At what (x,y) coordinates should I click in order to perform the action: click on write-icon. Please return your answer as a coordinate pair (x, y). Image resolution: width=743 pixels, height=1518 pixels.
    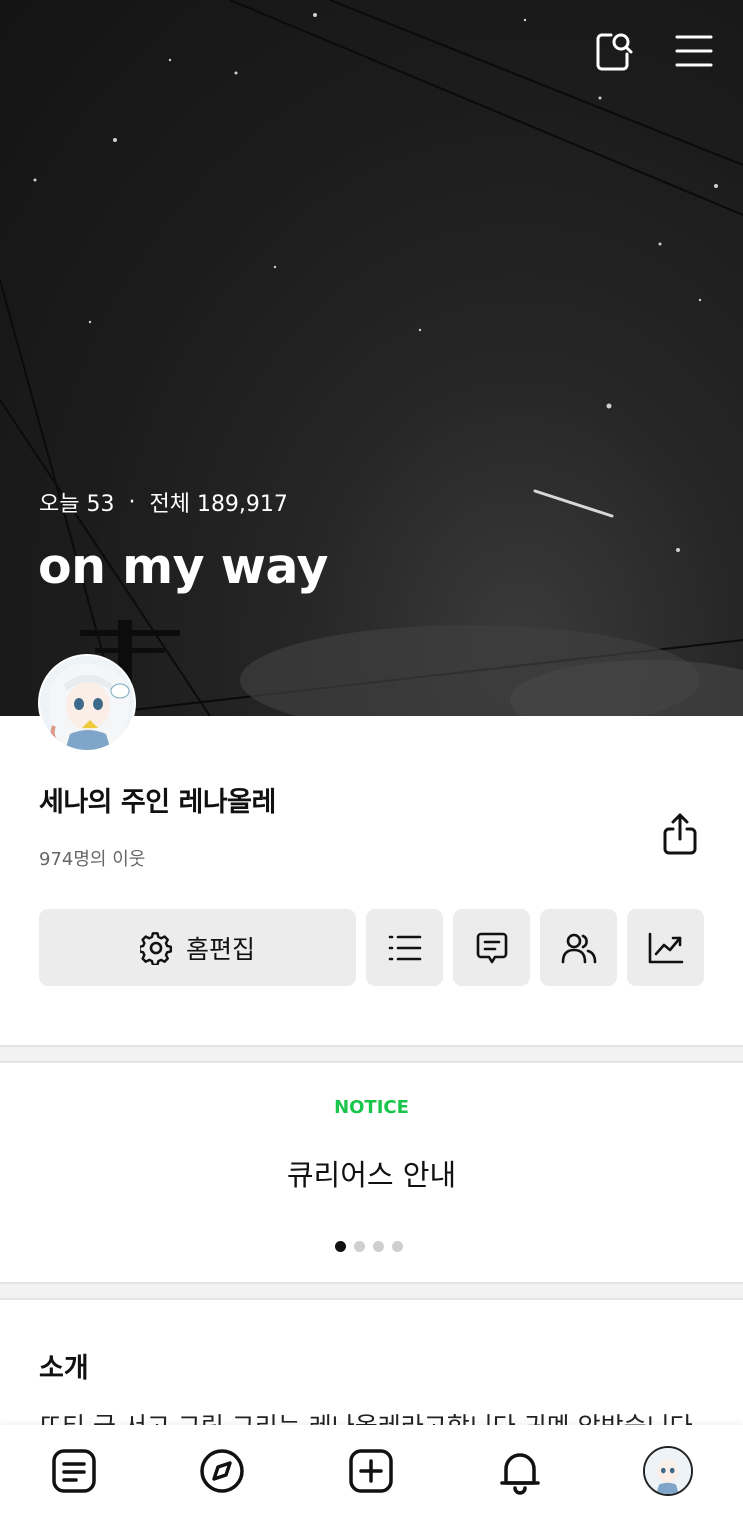
    Looking at the image, I should click on (371, 1471).